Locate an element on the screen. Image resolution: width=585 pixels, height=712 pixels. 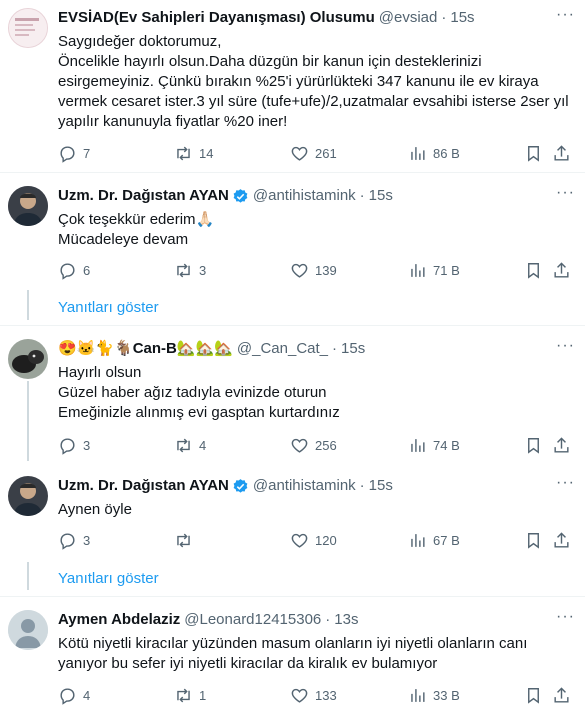
thread-line is located at coordinates (28, 576).